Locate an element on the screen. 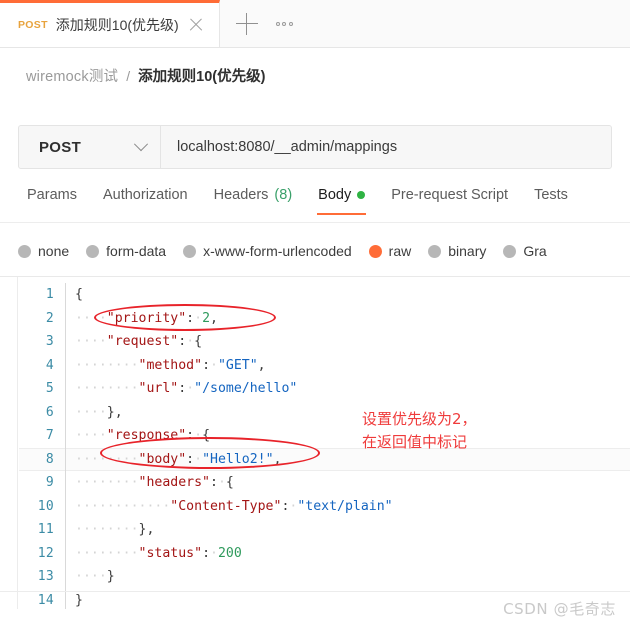  code-line: 3 ···· "request": ·{ is located at coordinates (324, 342).